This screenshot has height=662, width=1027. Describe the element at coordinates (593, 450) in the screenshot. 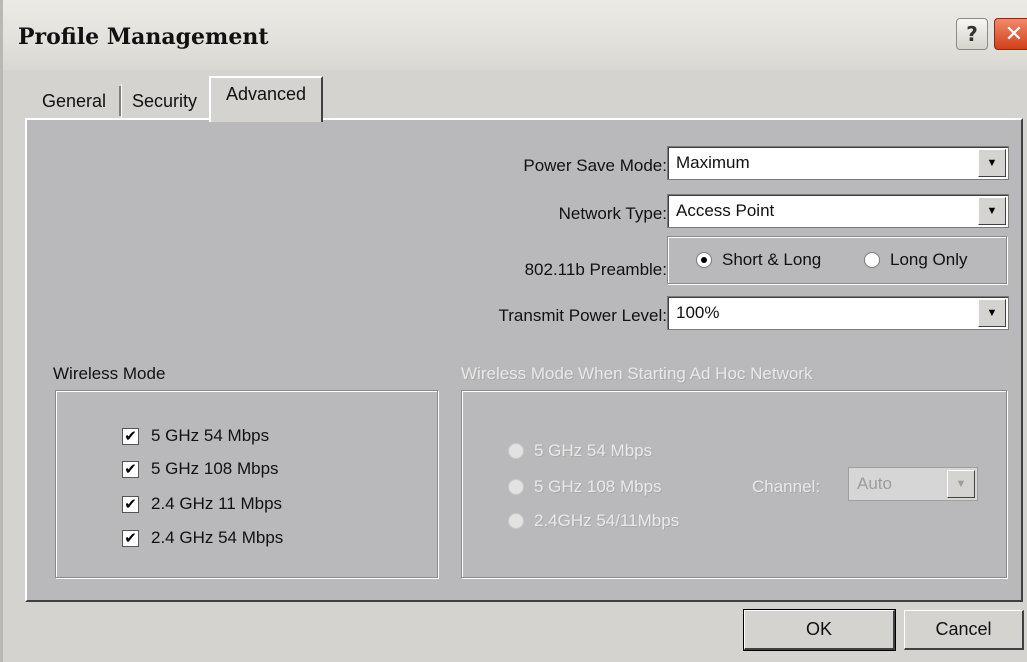

I see `adhoc-5ghz-54-label: 5 GHz 54 Mbps` at that location.